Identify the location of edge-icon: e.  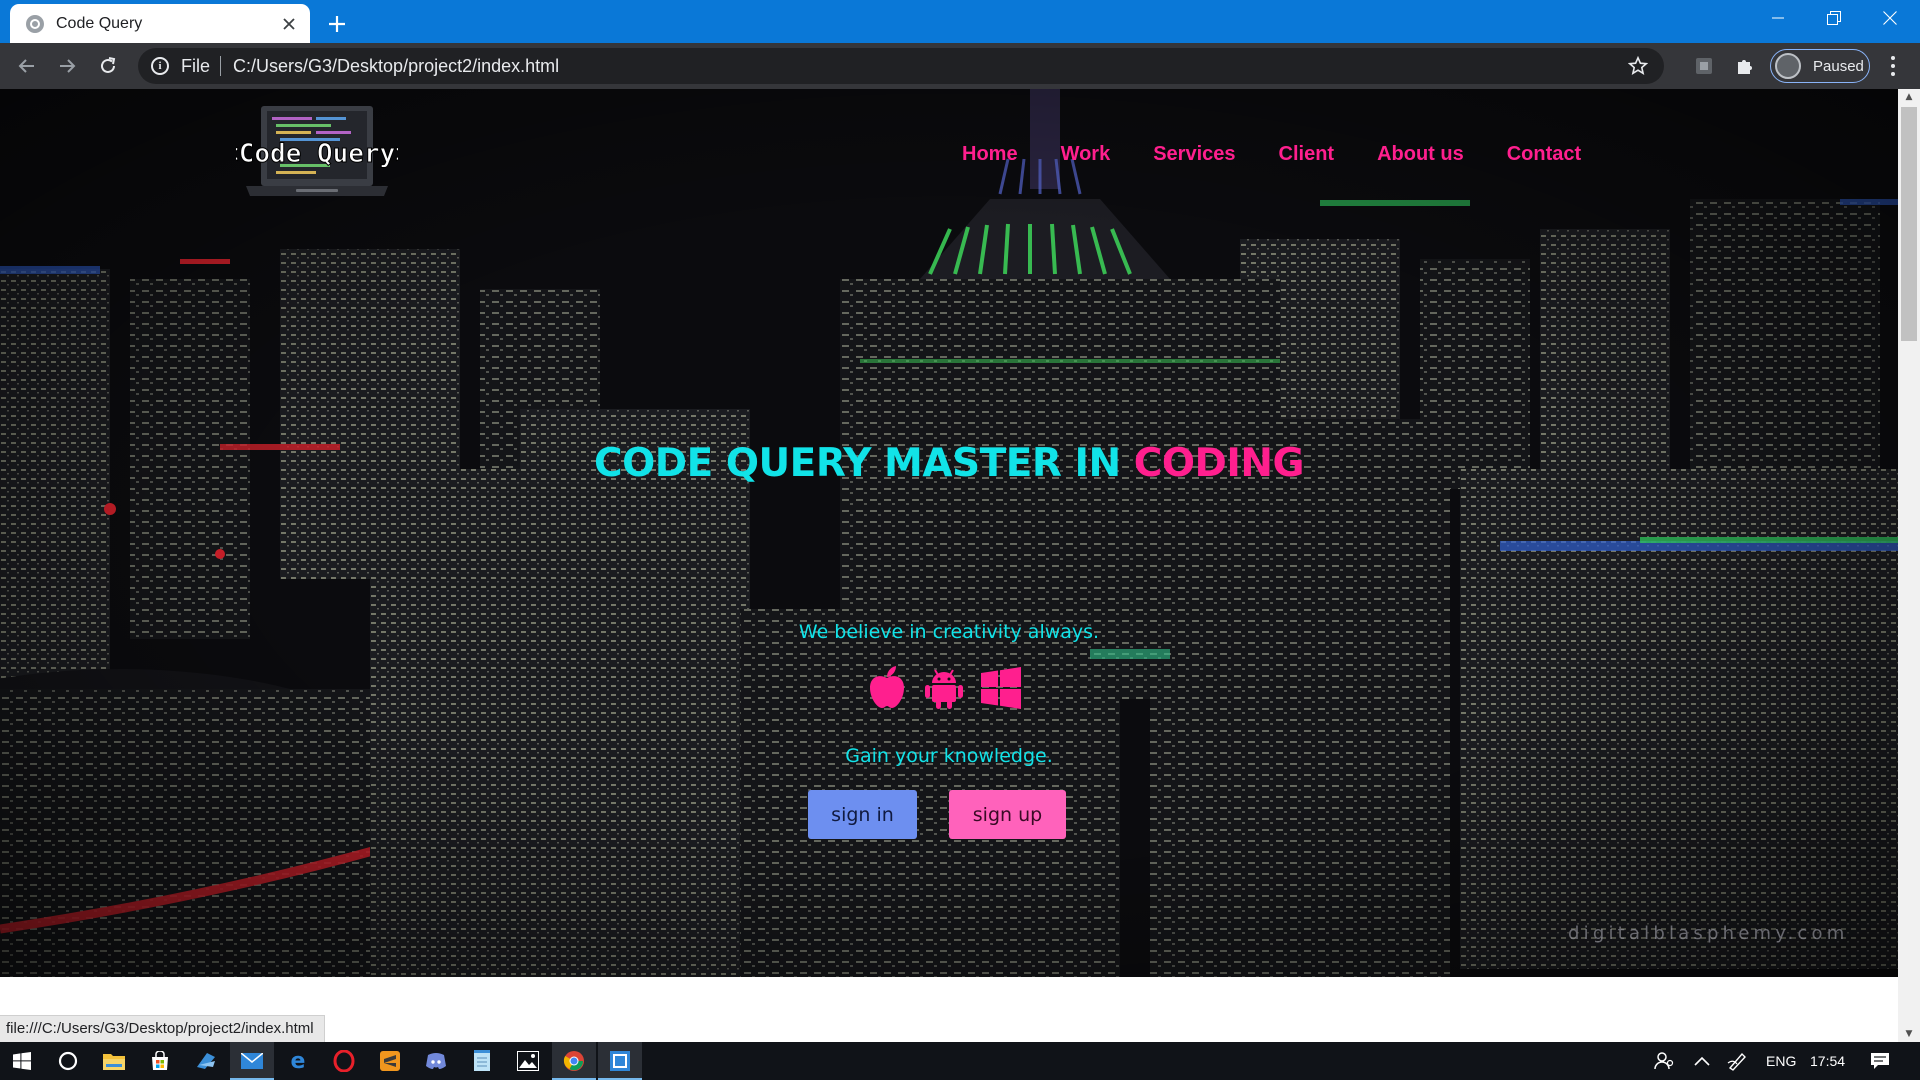
(298, 1061).